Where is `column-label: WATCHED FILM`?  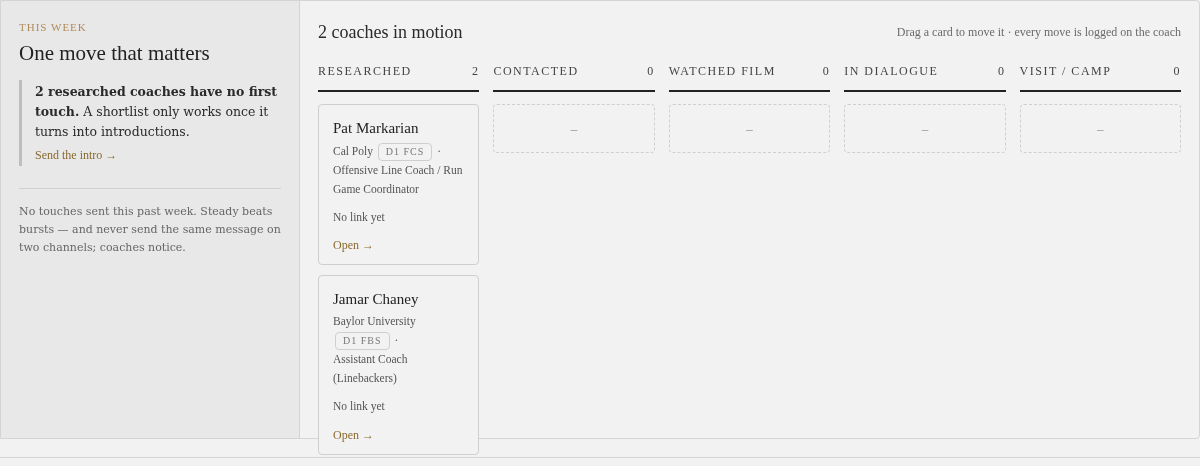
column-label: WATCHED FILM is located at coordinates (722, 71).